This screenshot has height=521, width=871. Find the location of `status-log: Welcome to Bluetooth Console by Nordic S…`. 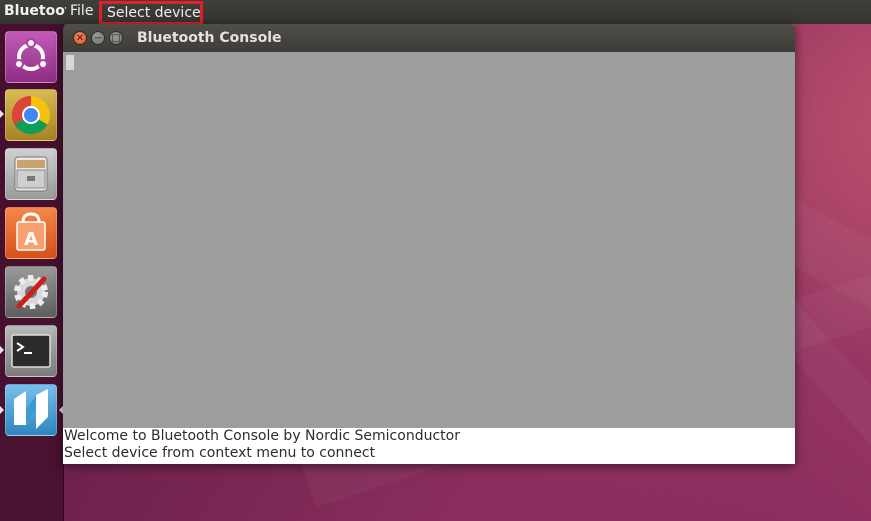

status-log: Welcome to Bluetooth Console by Nordic S… is located at coordinates (429, 446).